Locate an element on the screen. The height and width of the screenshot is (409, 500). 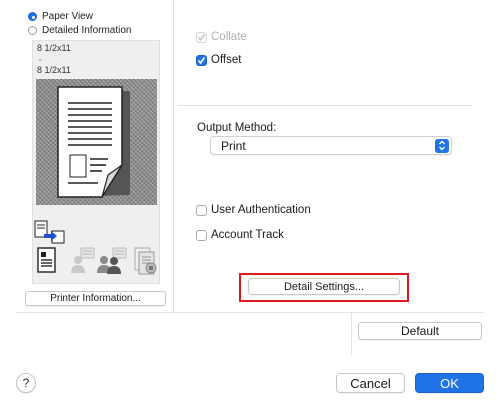
default-button: Default is located at coordinates (420, 331).